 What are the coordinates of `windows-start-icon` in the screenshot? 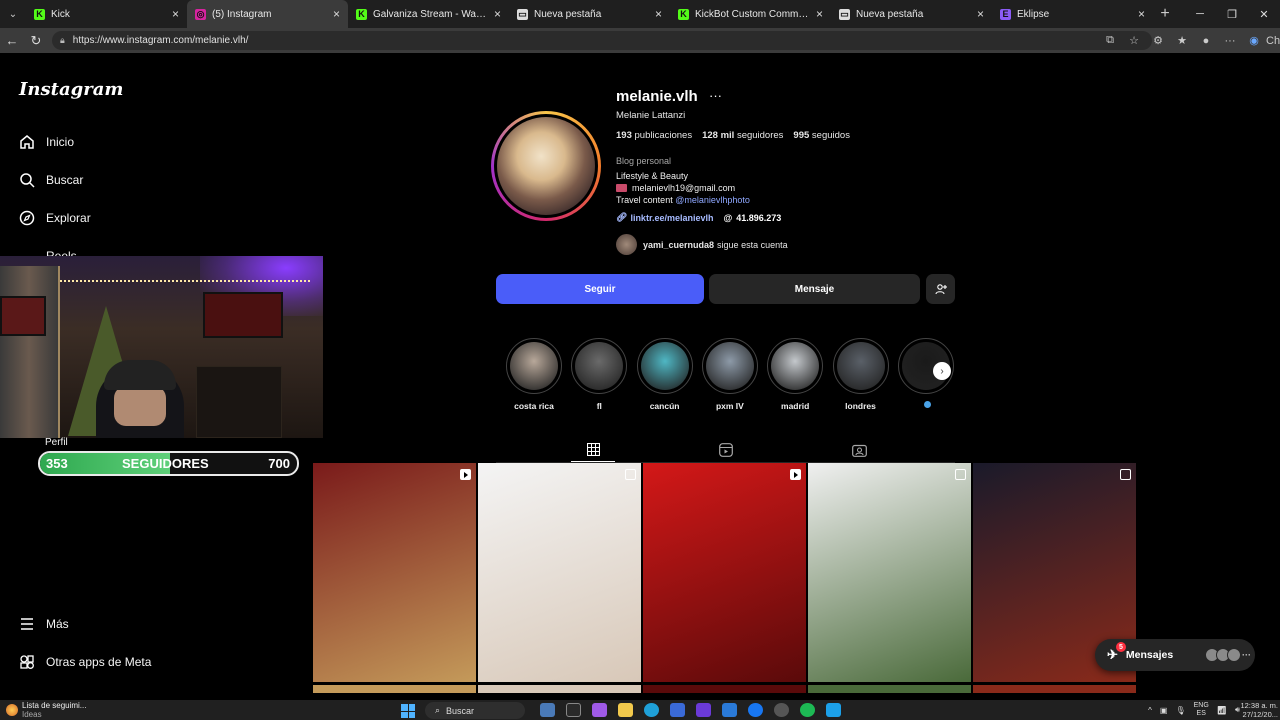 It's located at (408, 711).